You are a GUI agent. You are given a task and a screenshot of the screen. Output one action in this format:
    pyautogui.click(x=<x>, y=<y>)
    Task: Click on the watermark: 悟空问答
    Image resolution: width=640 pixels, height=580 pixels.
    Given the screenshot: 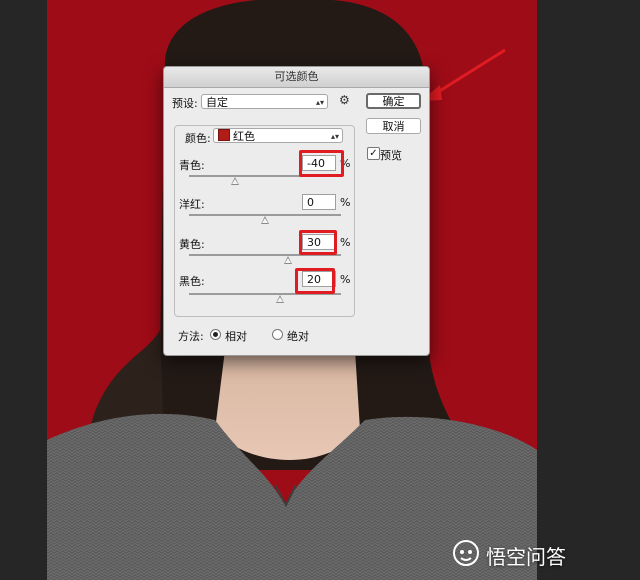 What is the action you would take?
    pyautogui.click(x=509, y=555)
    